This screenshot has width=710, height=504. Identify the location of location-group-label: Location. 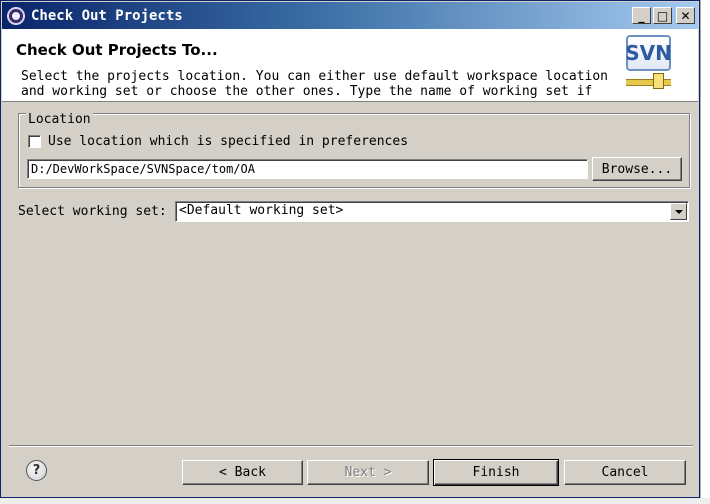
(59, 119).